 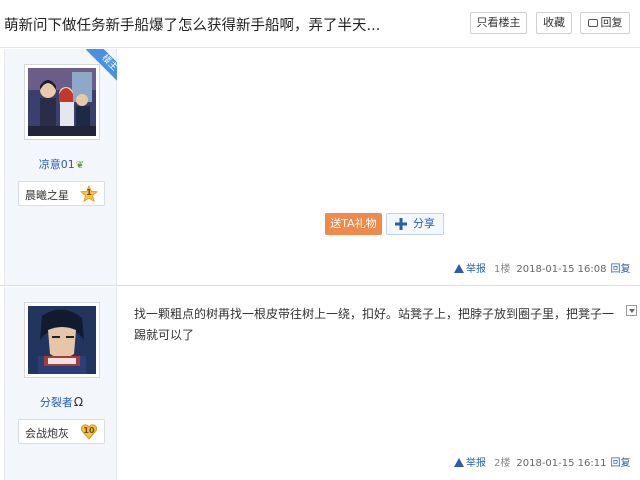 What do you see at coordinates (401, 224) in the screenshot?
I see `share-plus-icon` at bounding box center [401, 224].